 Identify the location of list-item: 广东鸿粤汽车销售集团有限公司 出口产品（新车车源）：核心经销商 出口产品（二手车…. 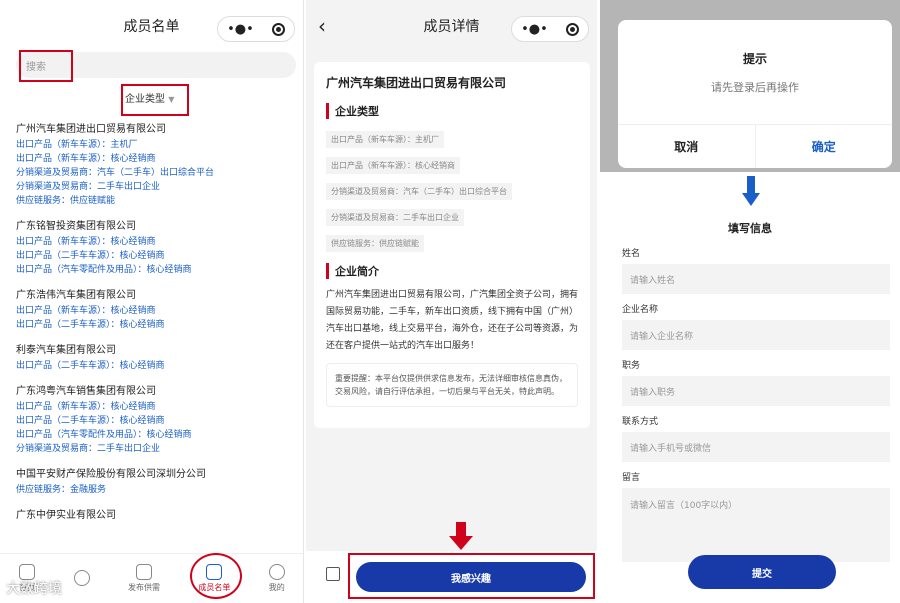
(156, 419).